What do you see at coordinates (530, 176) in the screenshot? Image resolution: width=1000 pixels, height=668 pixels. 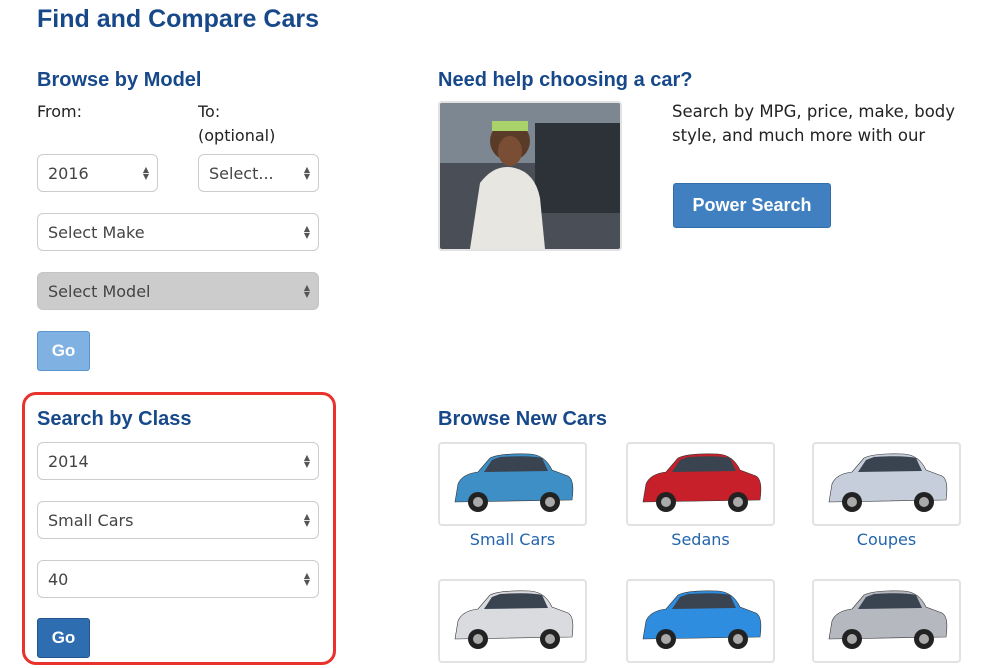 I see `help-photo` at bounding box center [530, 176].